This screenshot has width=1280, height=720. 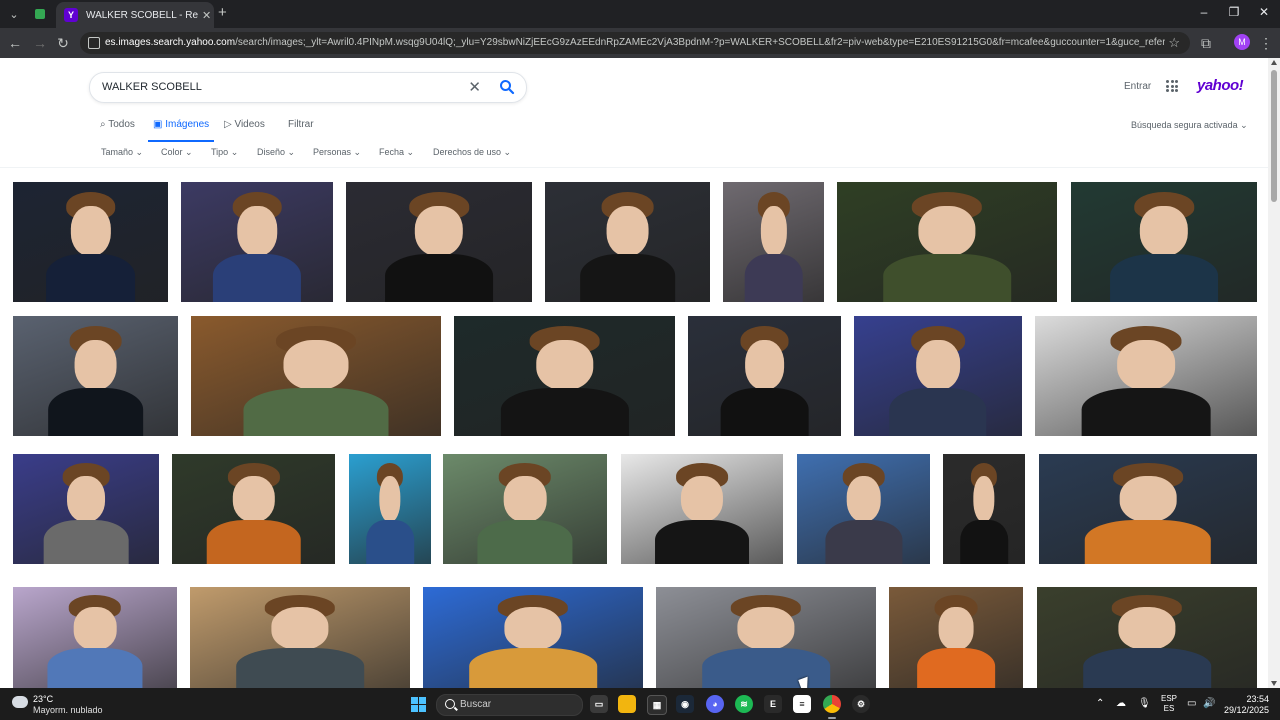 I want to click on weather-description: Mayorm. nublado, so click(x=68, y=710).